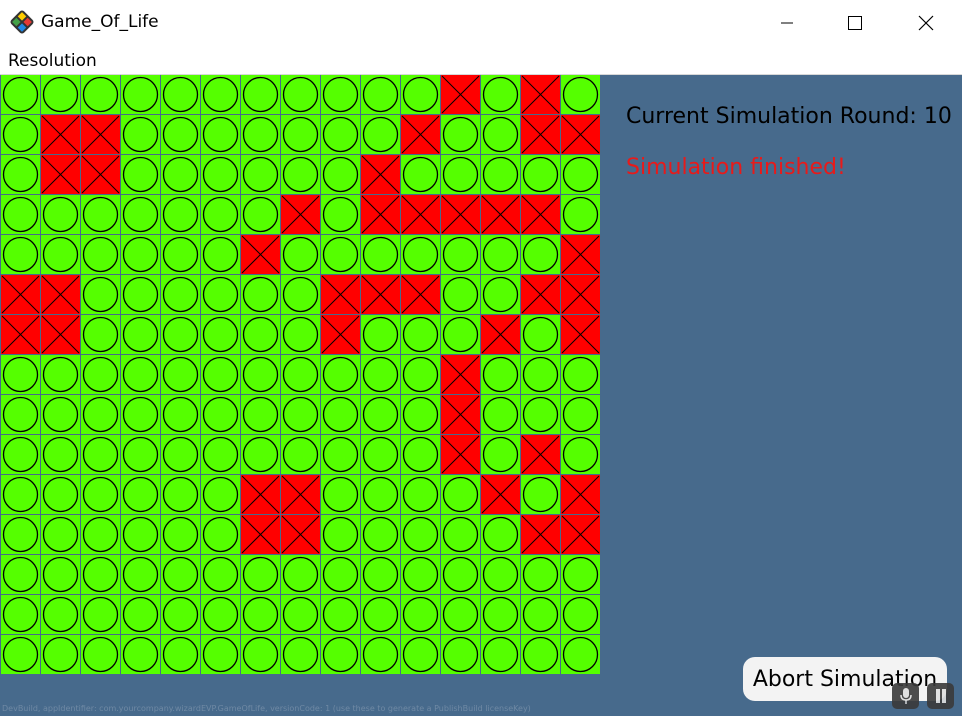  I want to click on minimize-button, so click(787, 23).